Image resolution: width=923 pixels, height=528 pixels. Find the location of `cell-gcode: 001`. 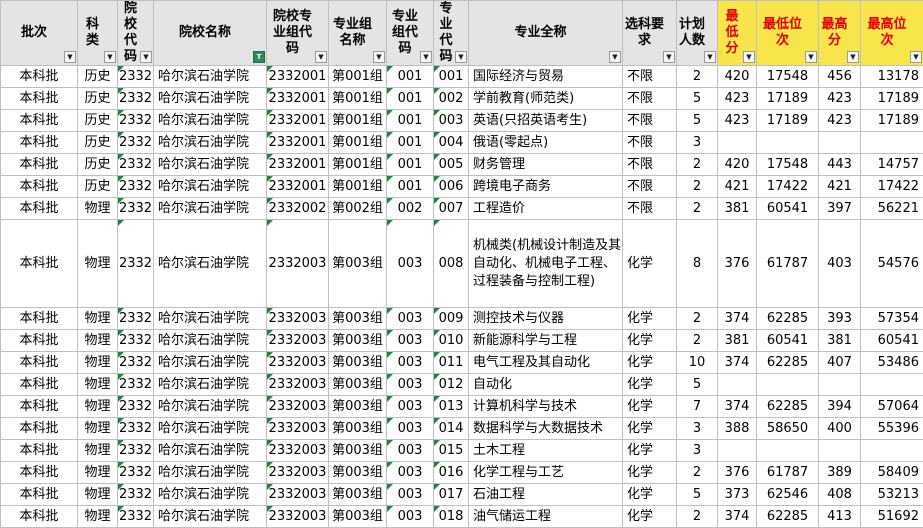

cell-gcode: 001 is located at coordinates (410, 143).